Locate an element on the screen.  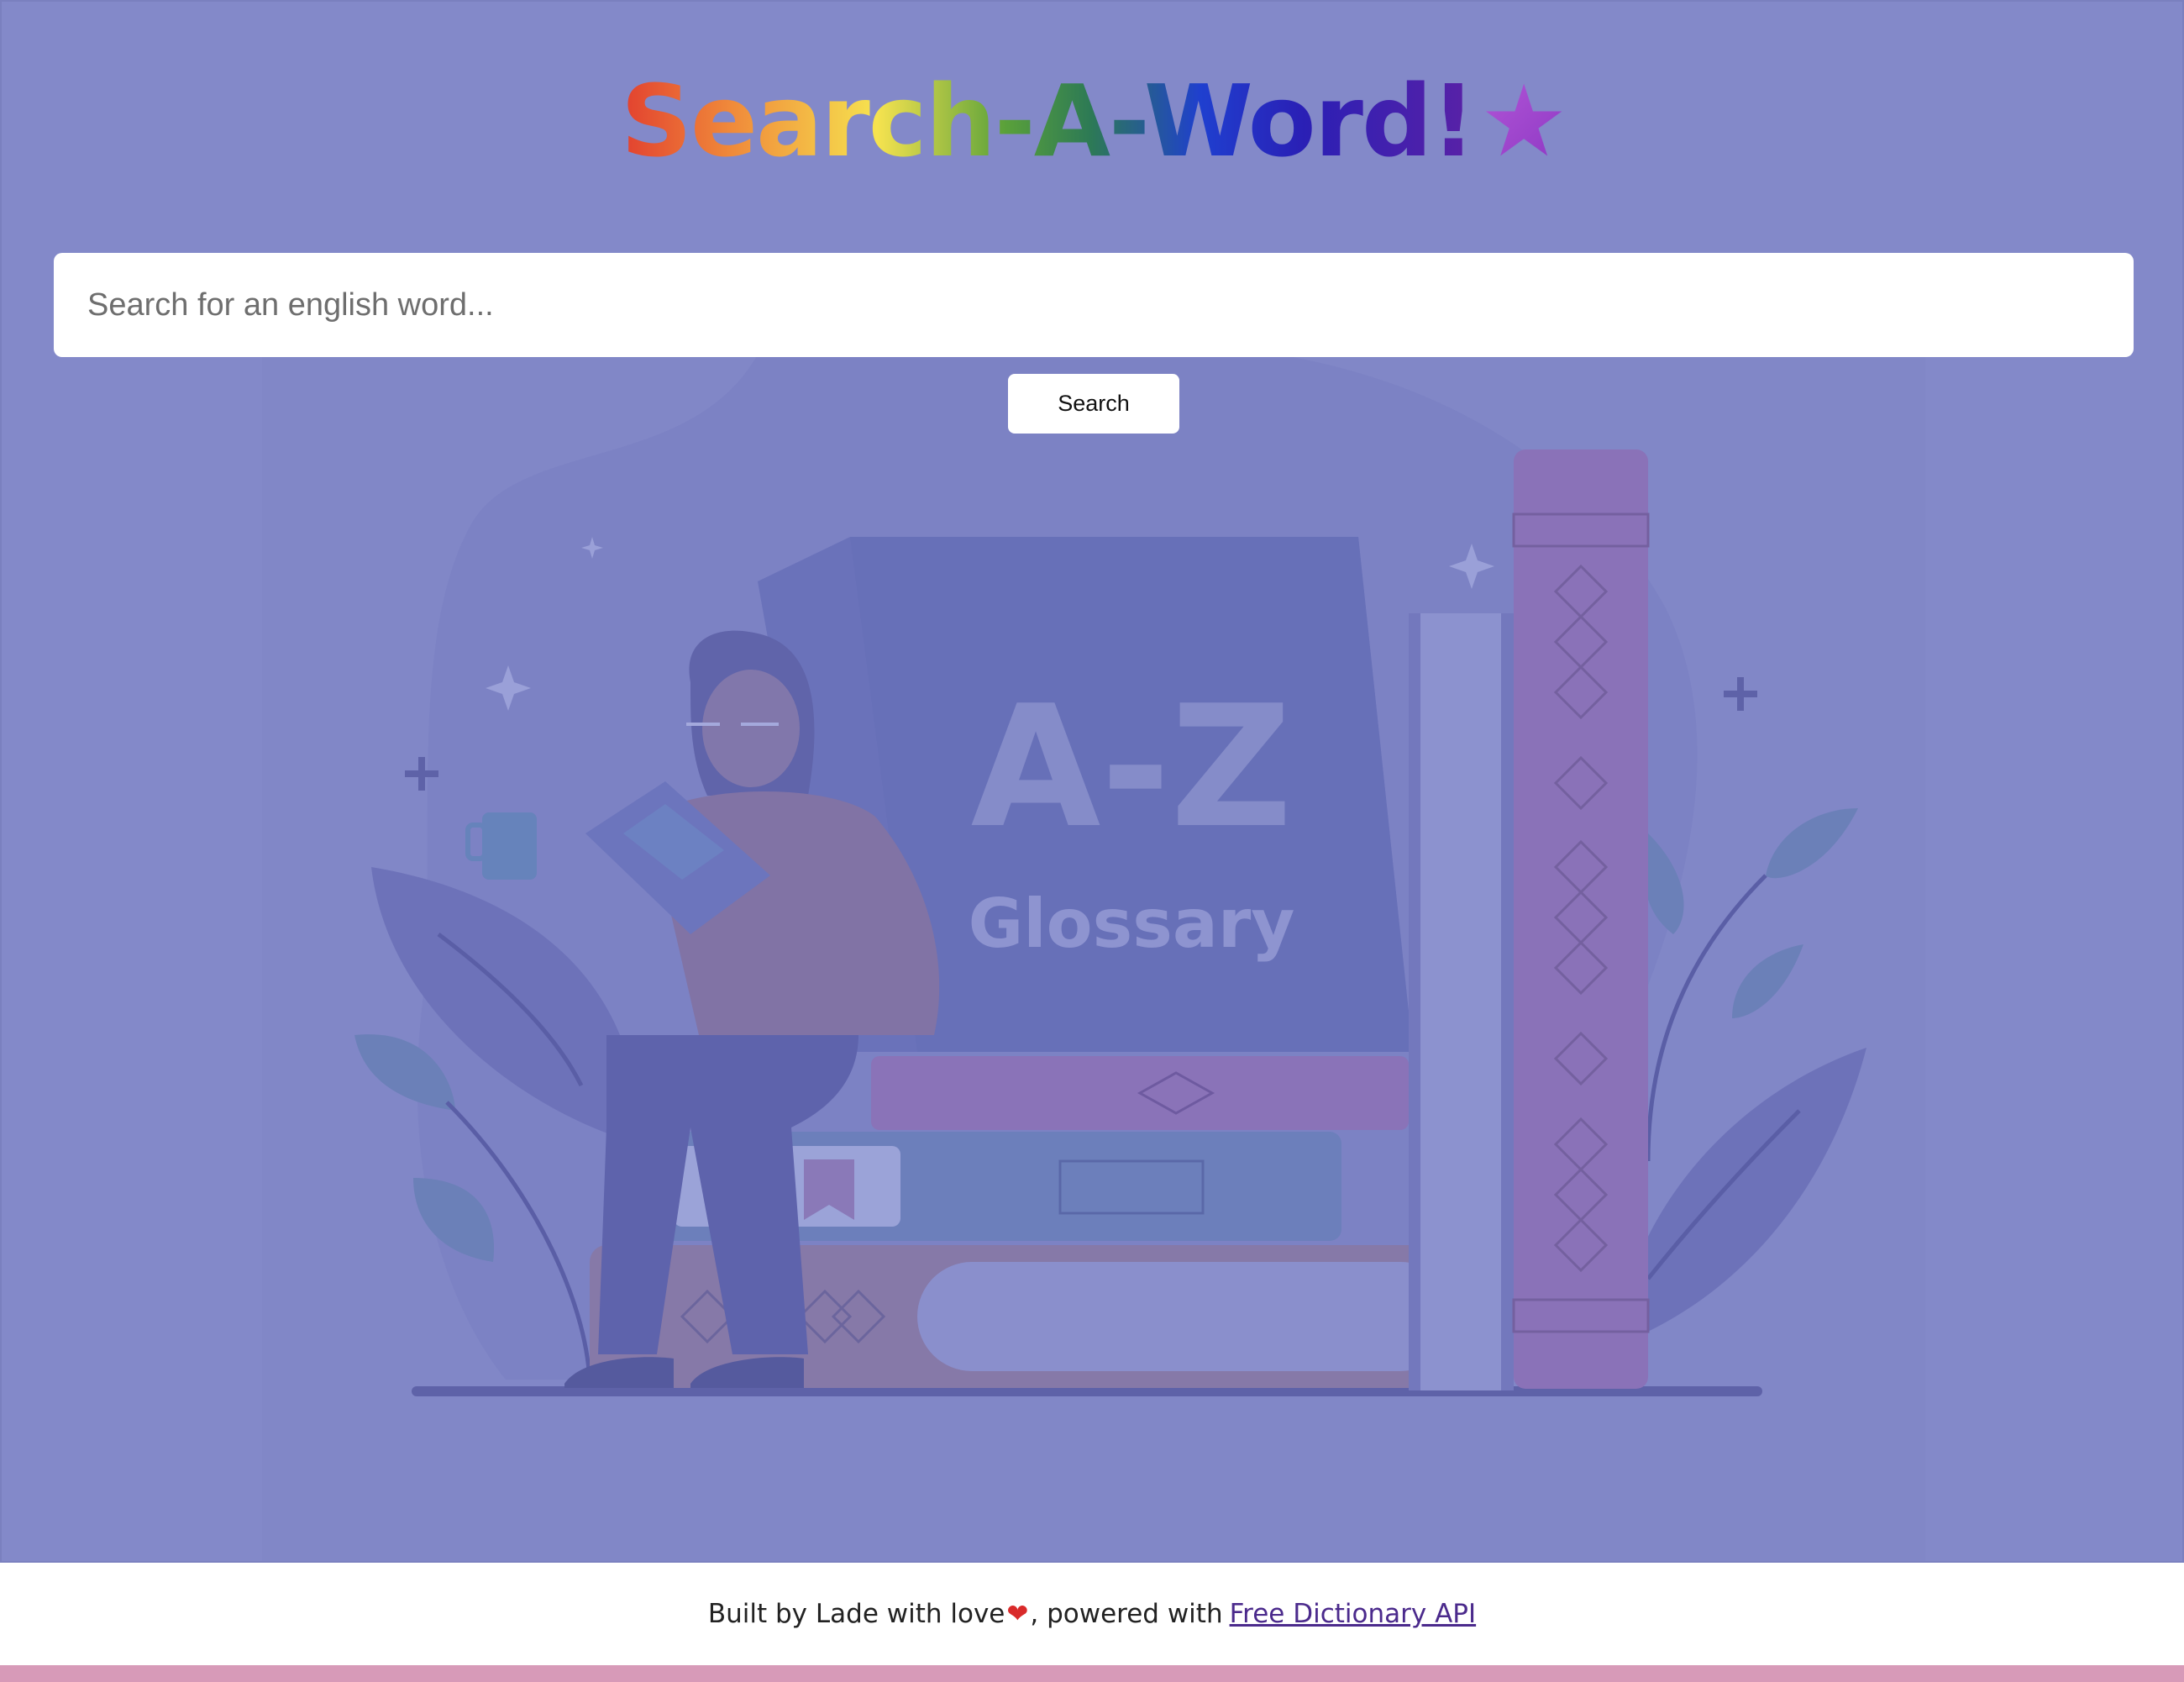
footer-text-after: , powered with is located at coordinates (1126, 1614).